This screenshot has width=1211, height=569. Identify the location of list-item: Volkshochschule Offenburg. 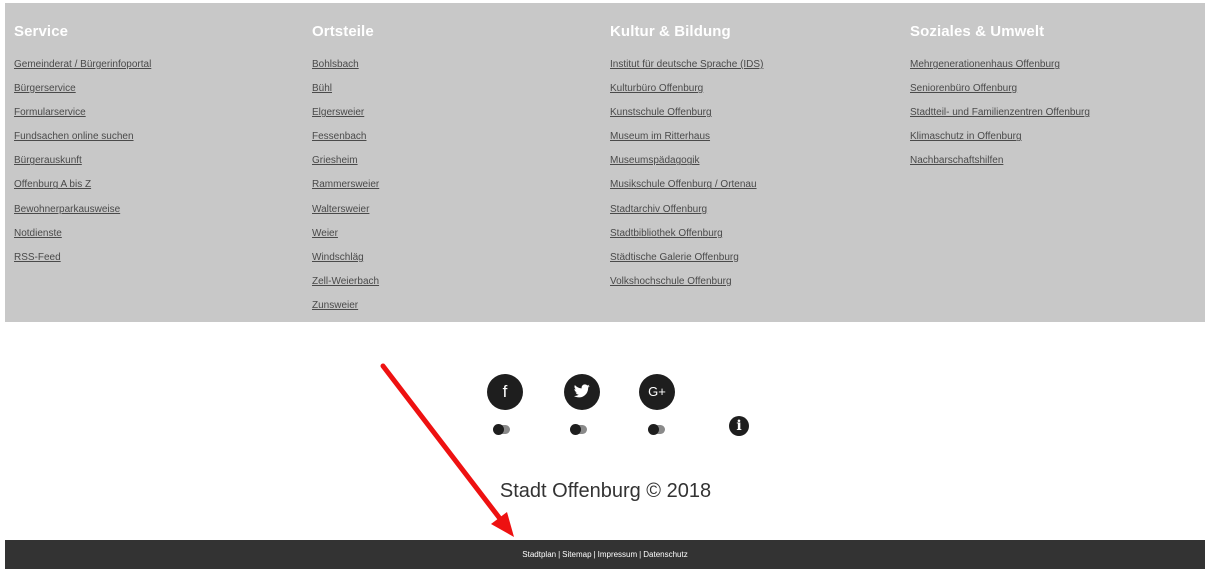
(686, 285).